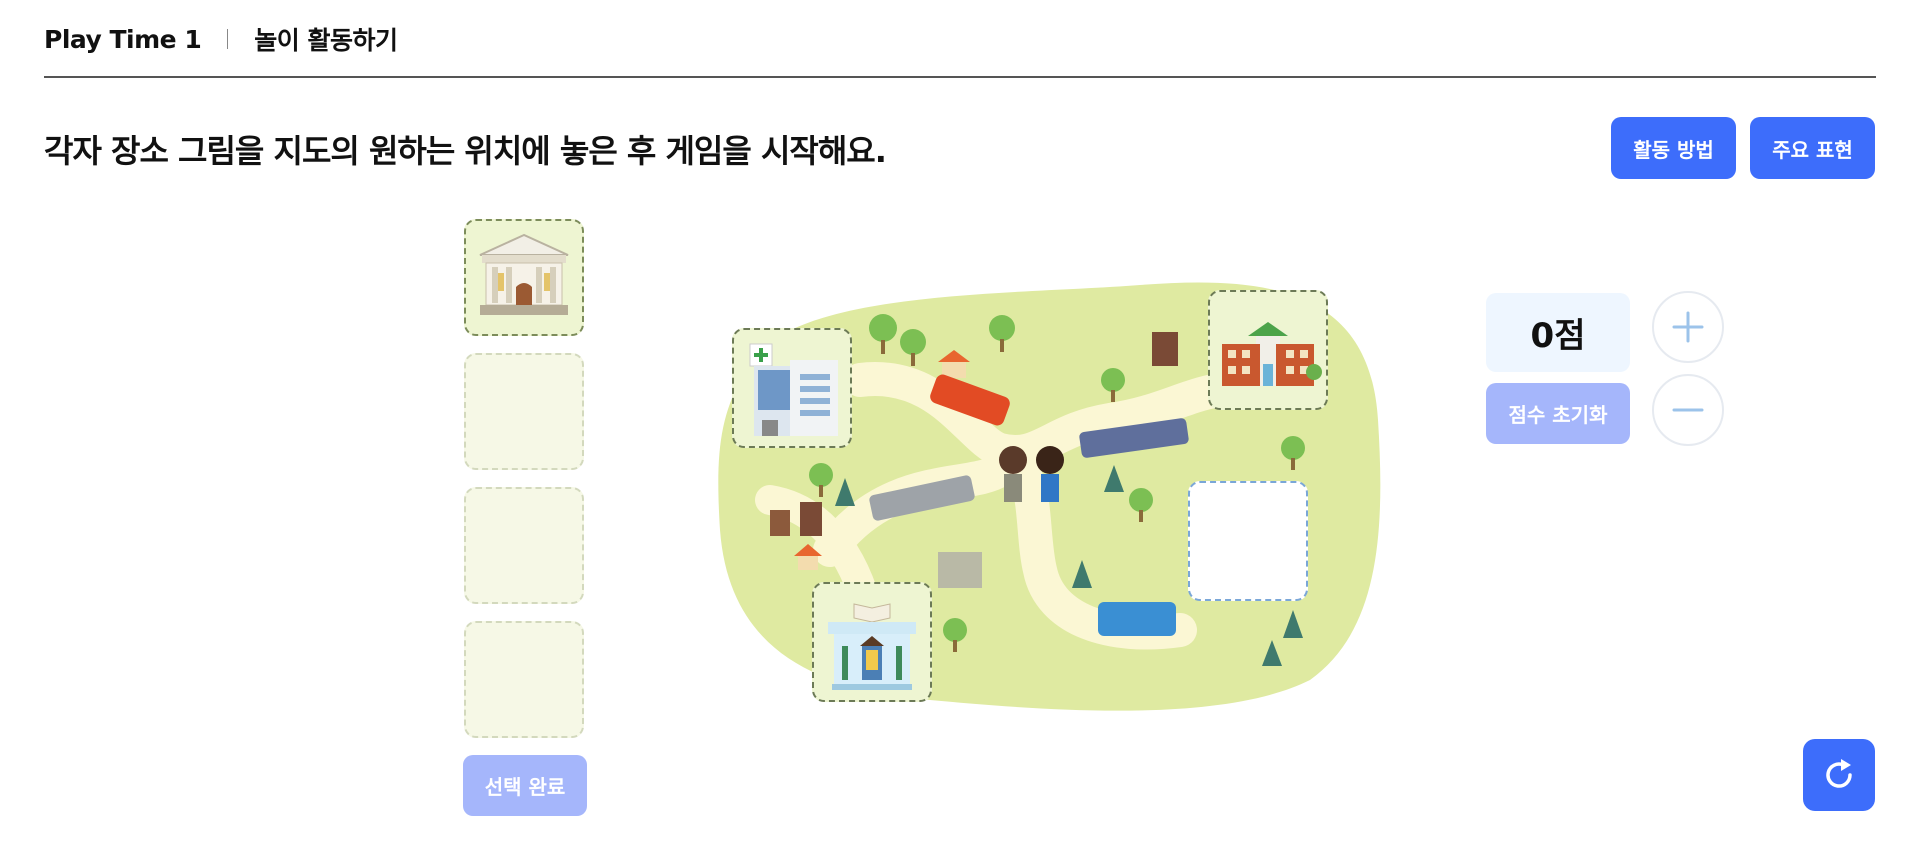  I want to click on score-plus-button, so click(1688, 327).